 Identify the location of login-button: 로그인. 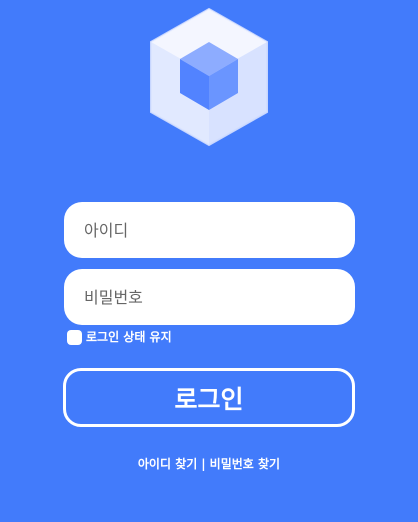
(209, 397).